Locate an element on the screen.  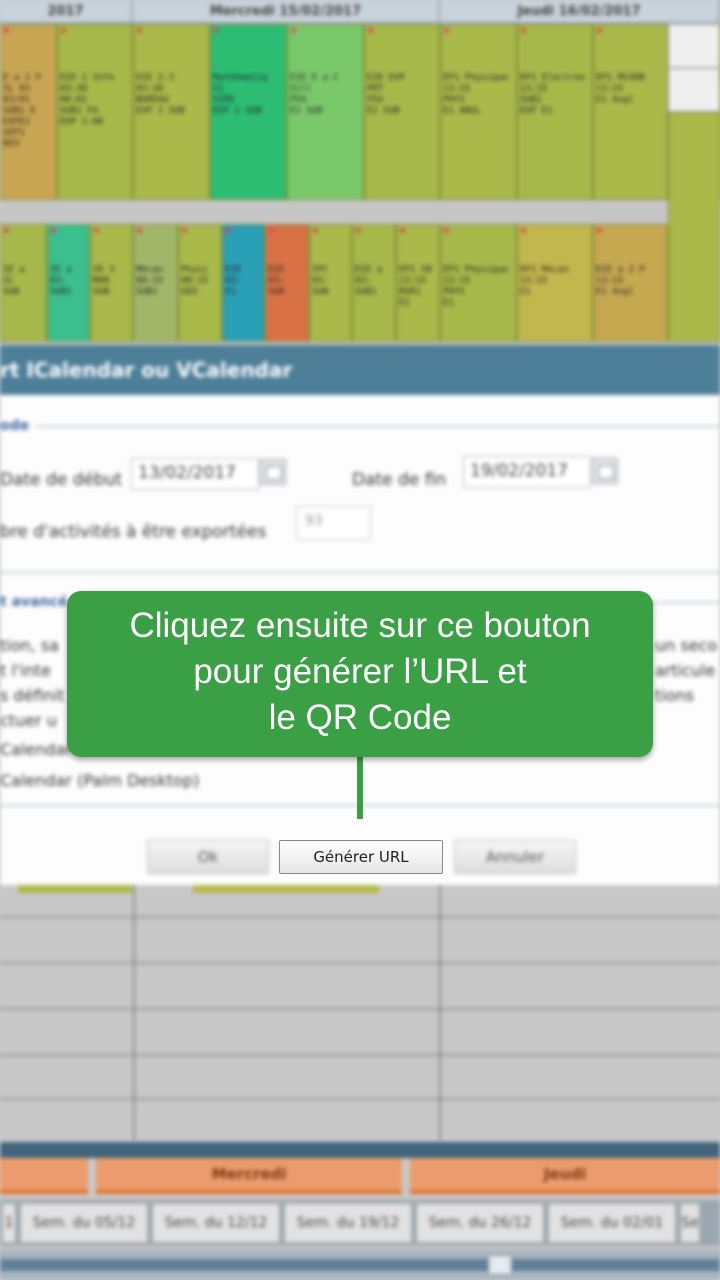
calendar-activity: EIE E a C Vill FEA E1 SUB is located at coordinates (325, 112).